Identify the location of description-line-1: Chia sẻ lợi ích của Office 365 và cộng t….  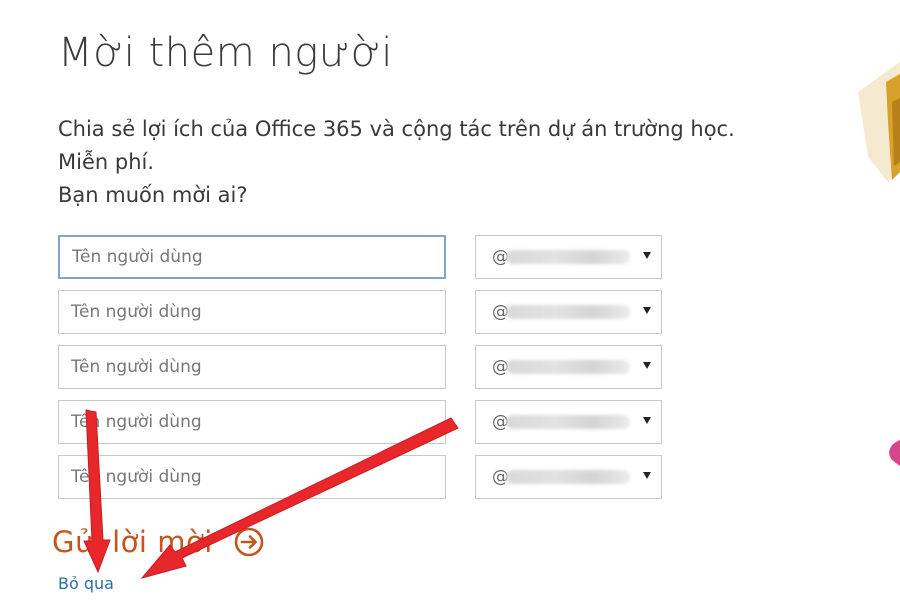
(396, 129).